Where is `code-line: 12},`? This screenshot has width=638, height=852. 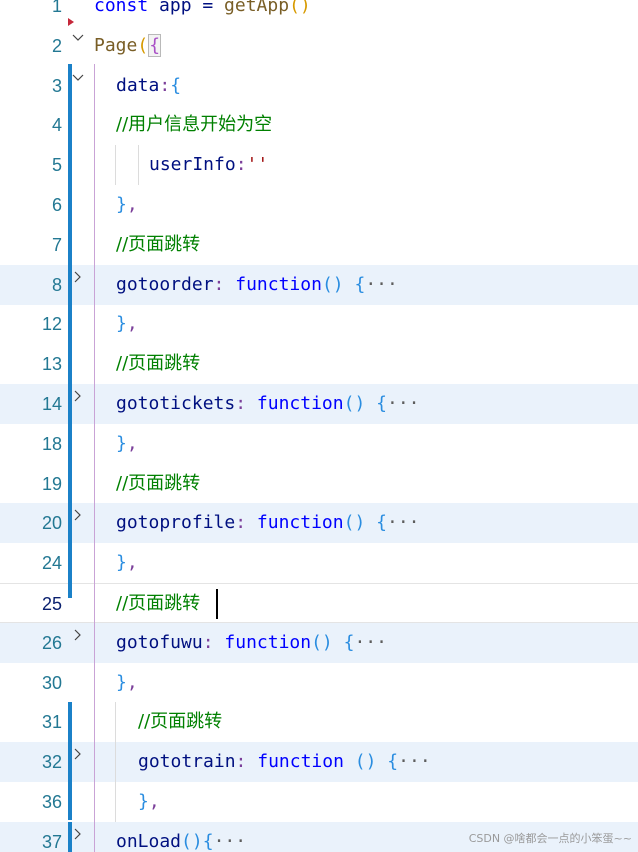
code-line: 12}, is located at coordinates (319, 324).